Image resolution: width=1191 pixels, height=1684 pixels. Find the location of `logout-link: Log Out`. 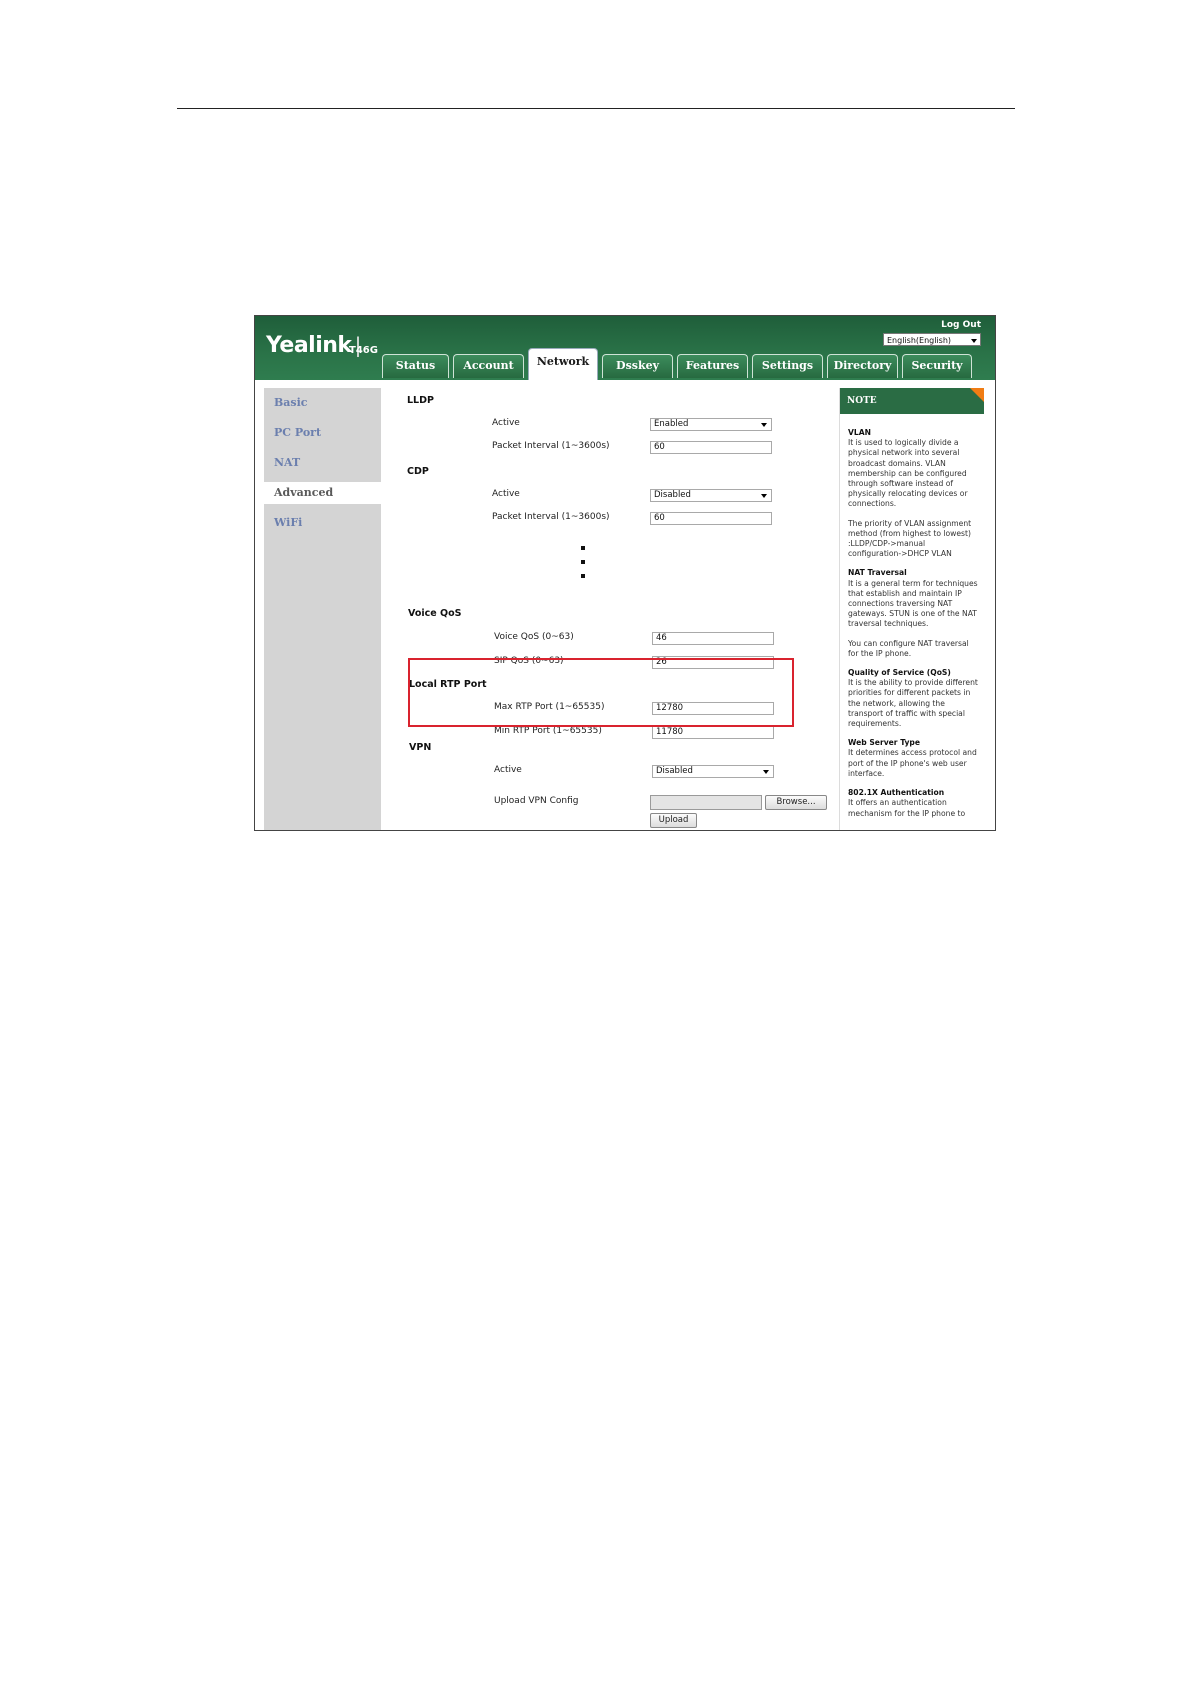

logout-link: Log Out is located at coordinates (961, 325).